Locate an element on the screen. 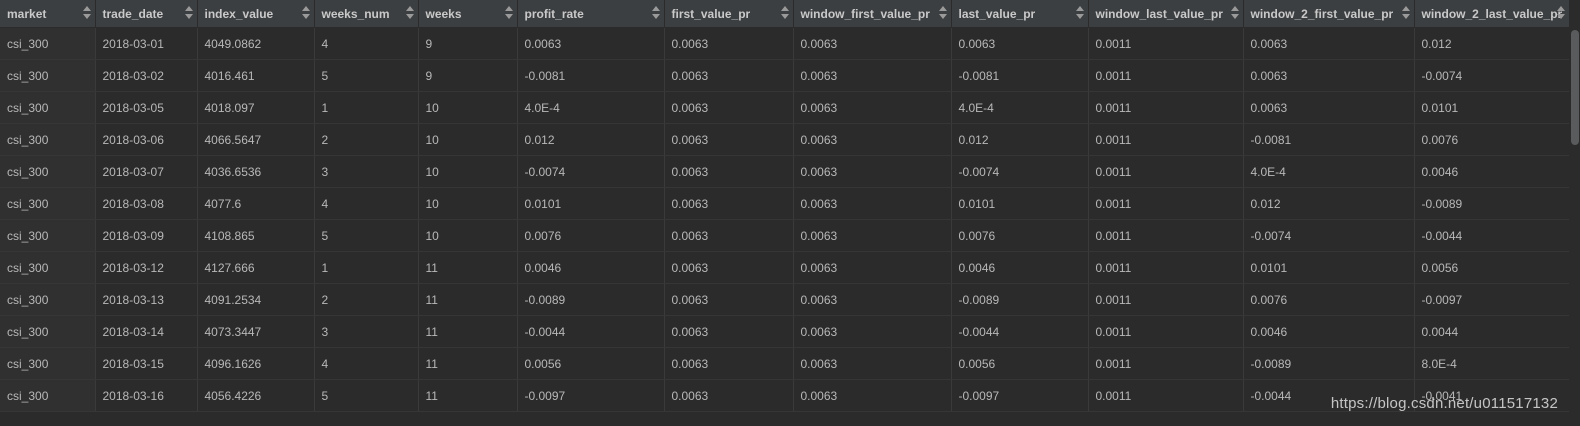  table-cell-weeks: 9 is located at coordinates (468, 75).